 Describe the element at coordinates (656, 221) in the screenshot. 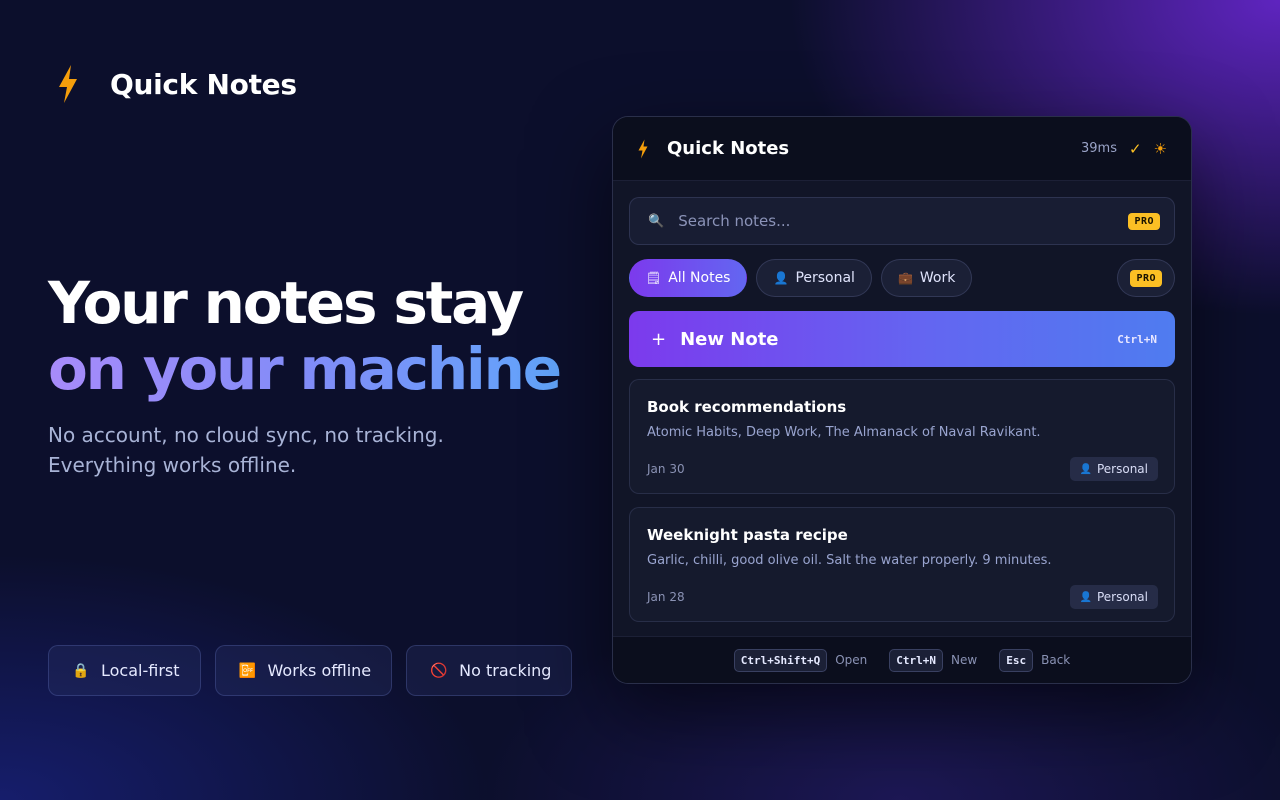

I see `search-icon: 🔍` at that location.